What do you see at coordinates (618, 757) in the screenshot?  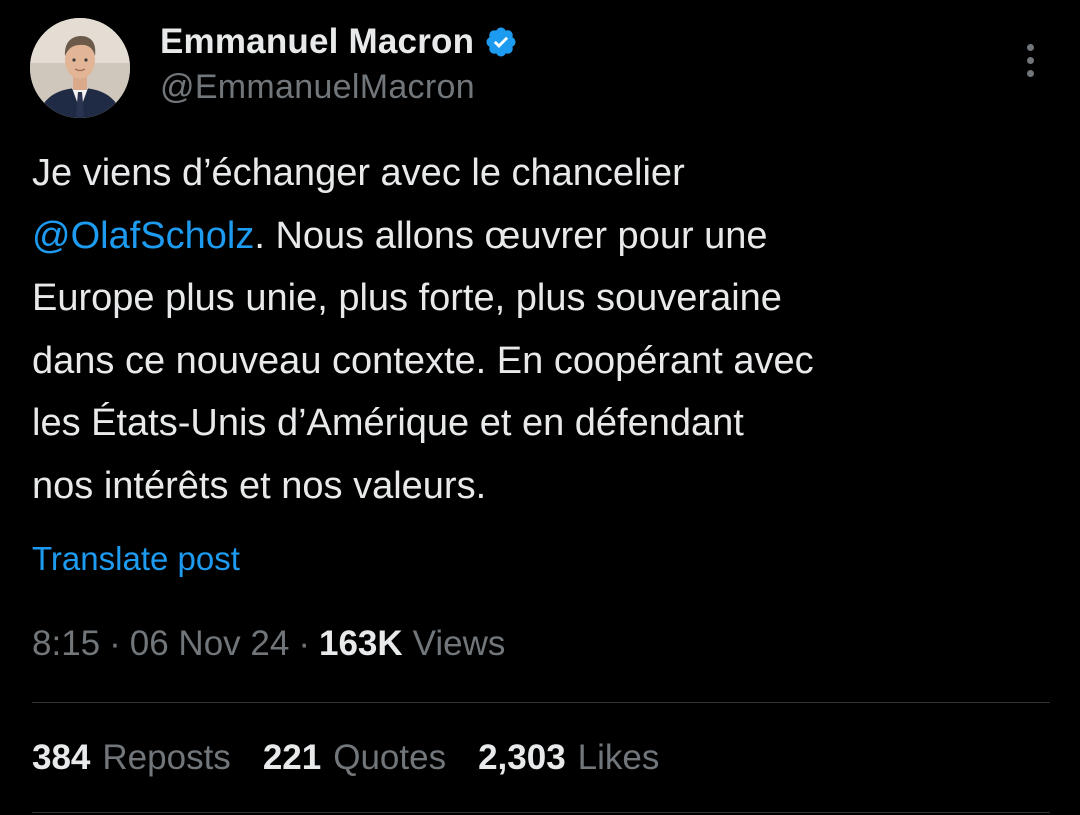 I see `likes-label: Likes` at bounding box center [618, 757].